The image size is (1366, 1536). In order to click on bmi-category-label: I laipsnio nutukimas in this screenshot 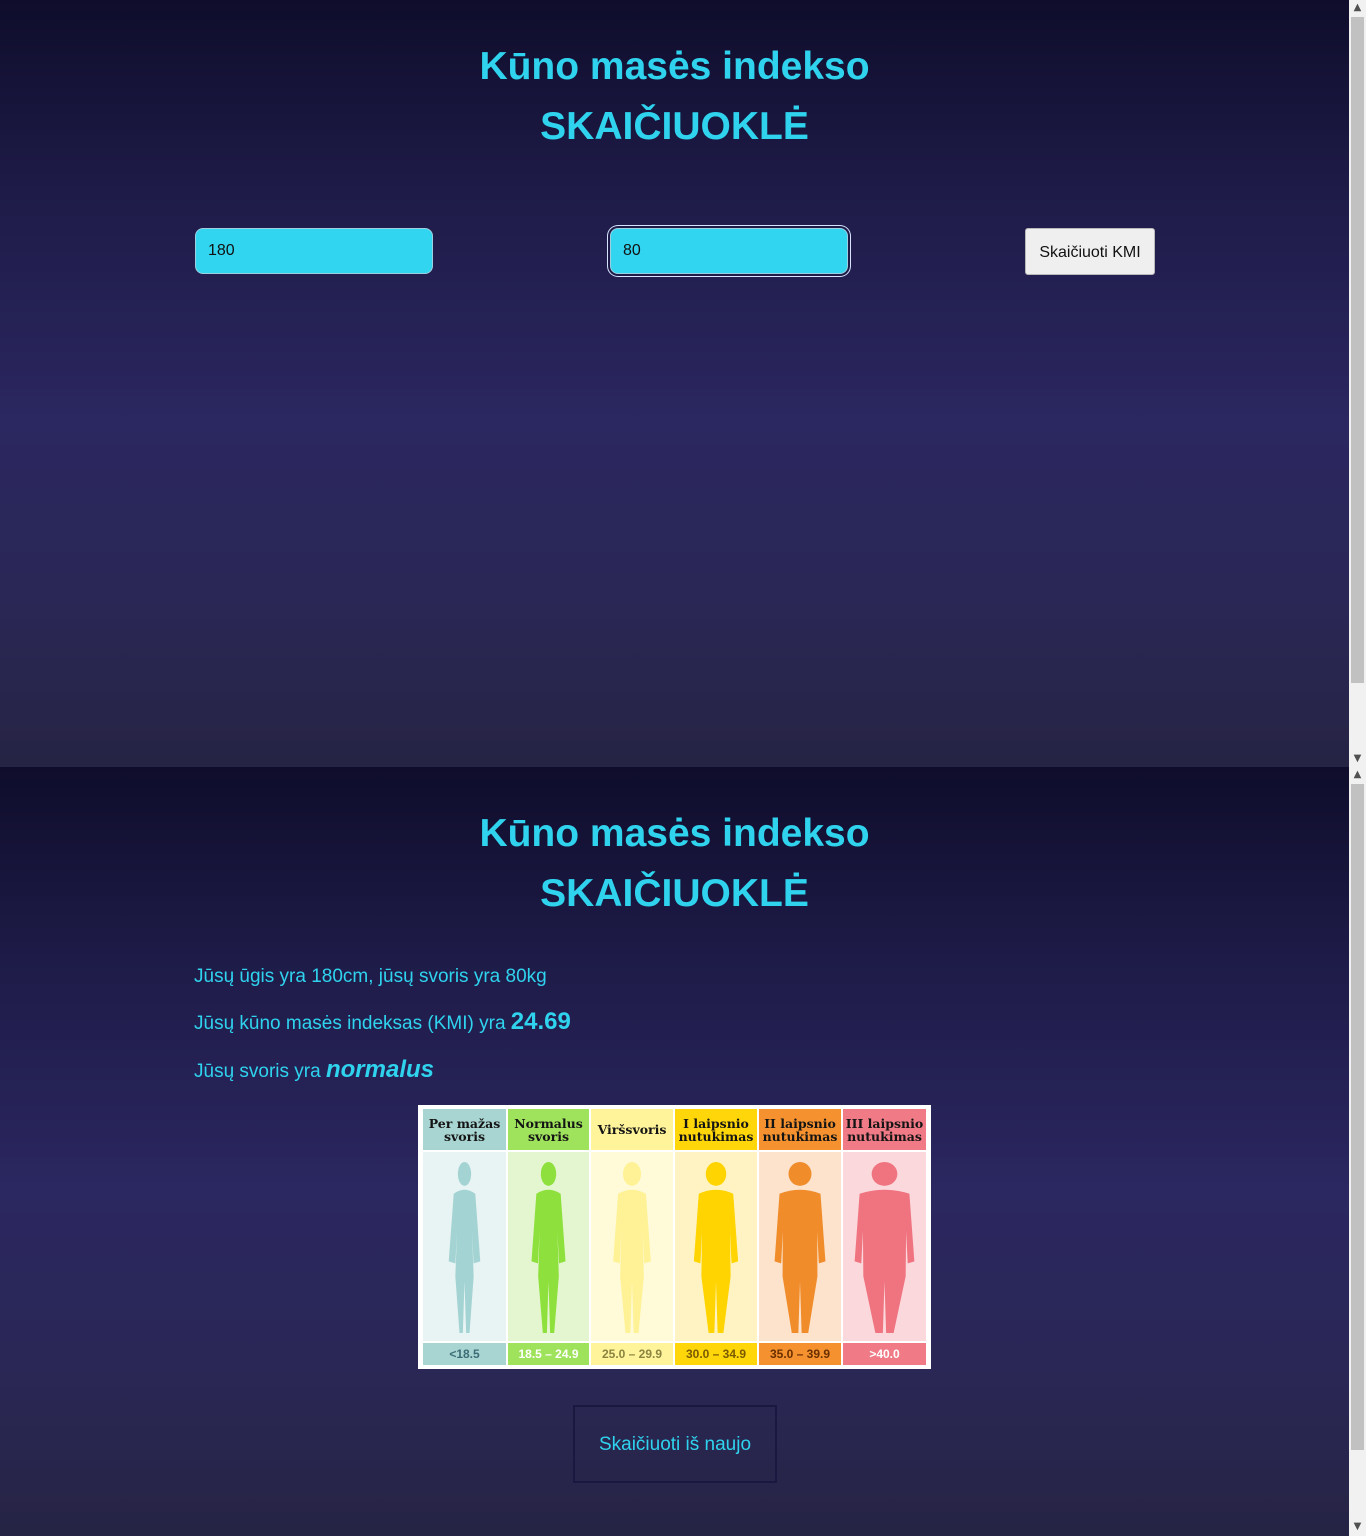, I will do `click(716, 1129)`.